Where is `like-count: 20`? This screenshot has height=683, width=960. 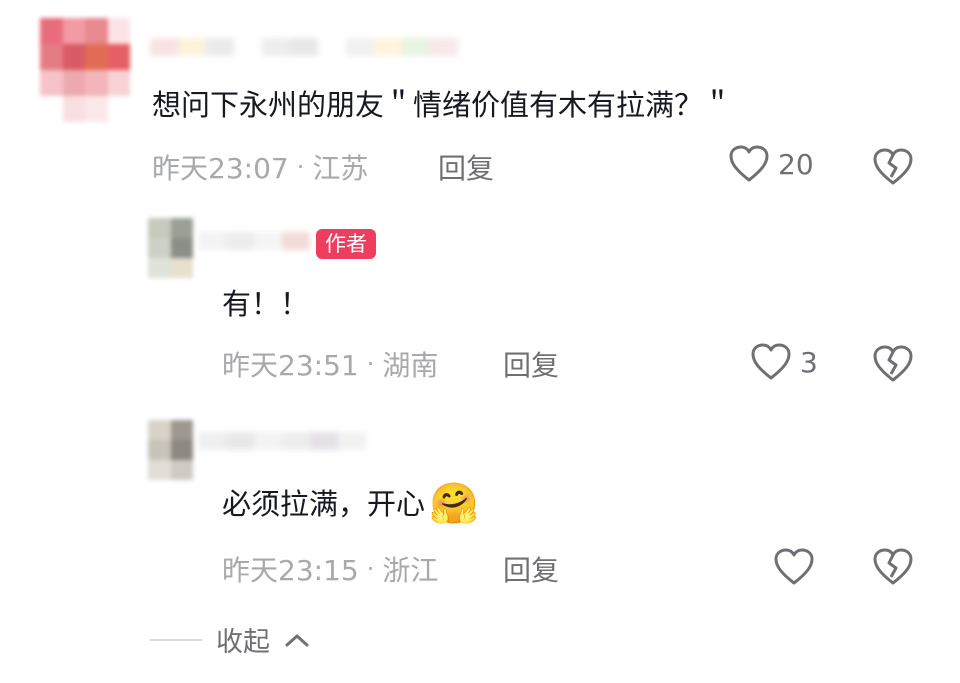
like-count: 20 is located at coordinates (796, 164).